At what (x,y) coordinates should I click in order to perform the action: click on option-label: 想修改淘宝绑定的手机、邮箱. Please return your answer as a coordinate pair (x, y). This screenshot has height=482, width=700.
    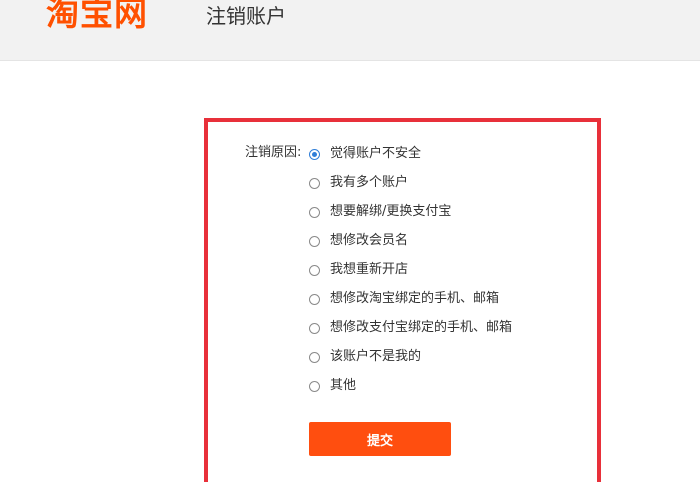
    Looking at the image, I should click on (415, 298).